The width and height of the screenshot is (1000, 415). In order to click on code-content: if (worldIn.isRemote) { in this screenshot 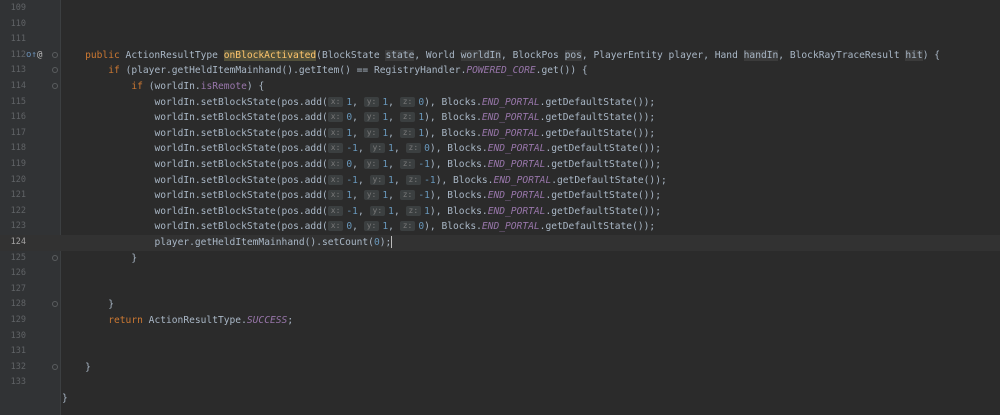, I will do `click(197, 87)`.